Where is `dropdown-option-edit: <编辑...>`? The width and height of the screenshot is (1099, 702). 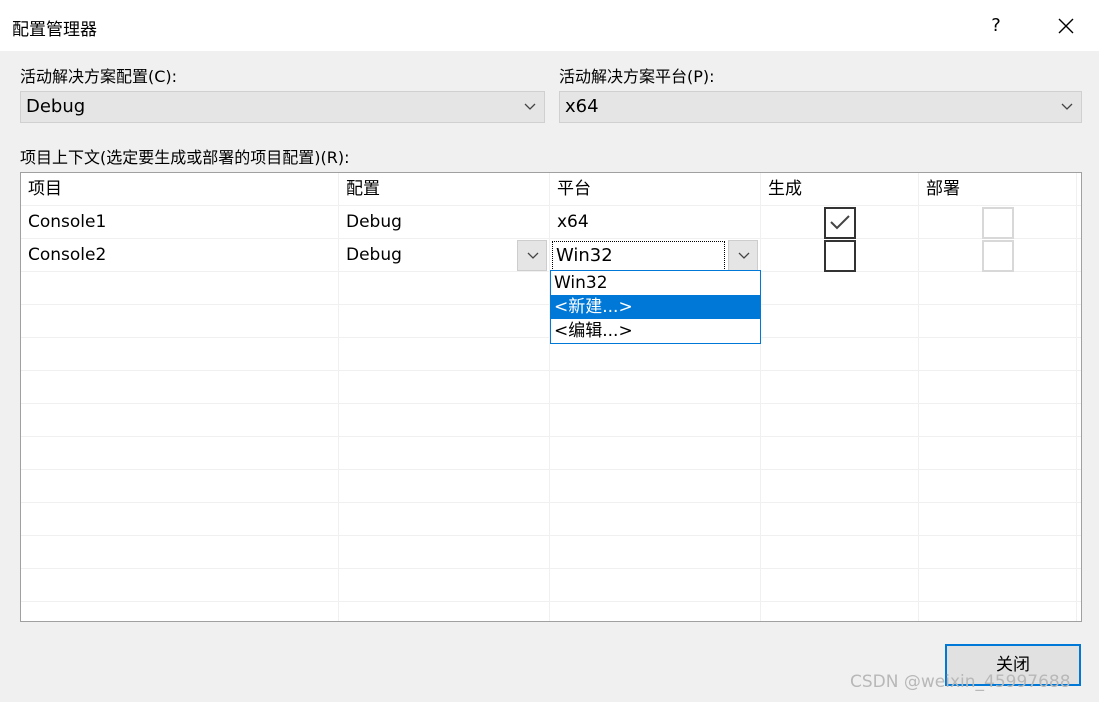
dropdown-option-edit: <编辑...> is located at coordinates (655, 331).